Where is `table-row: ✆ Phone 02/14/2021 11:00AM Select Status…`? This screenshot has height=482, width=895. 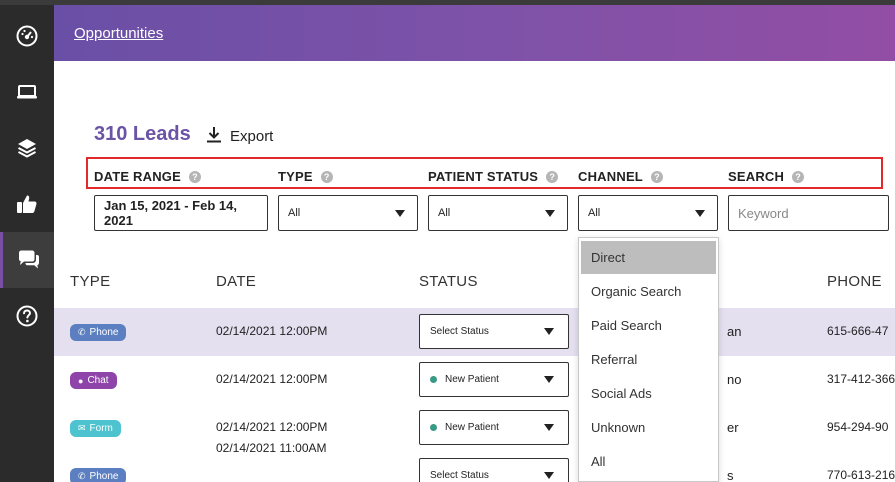 table-row: ✆ Phone 02/14/2021 11:00AM Select Status… is located at coordinates (474, 461).